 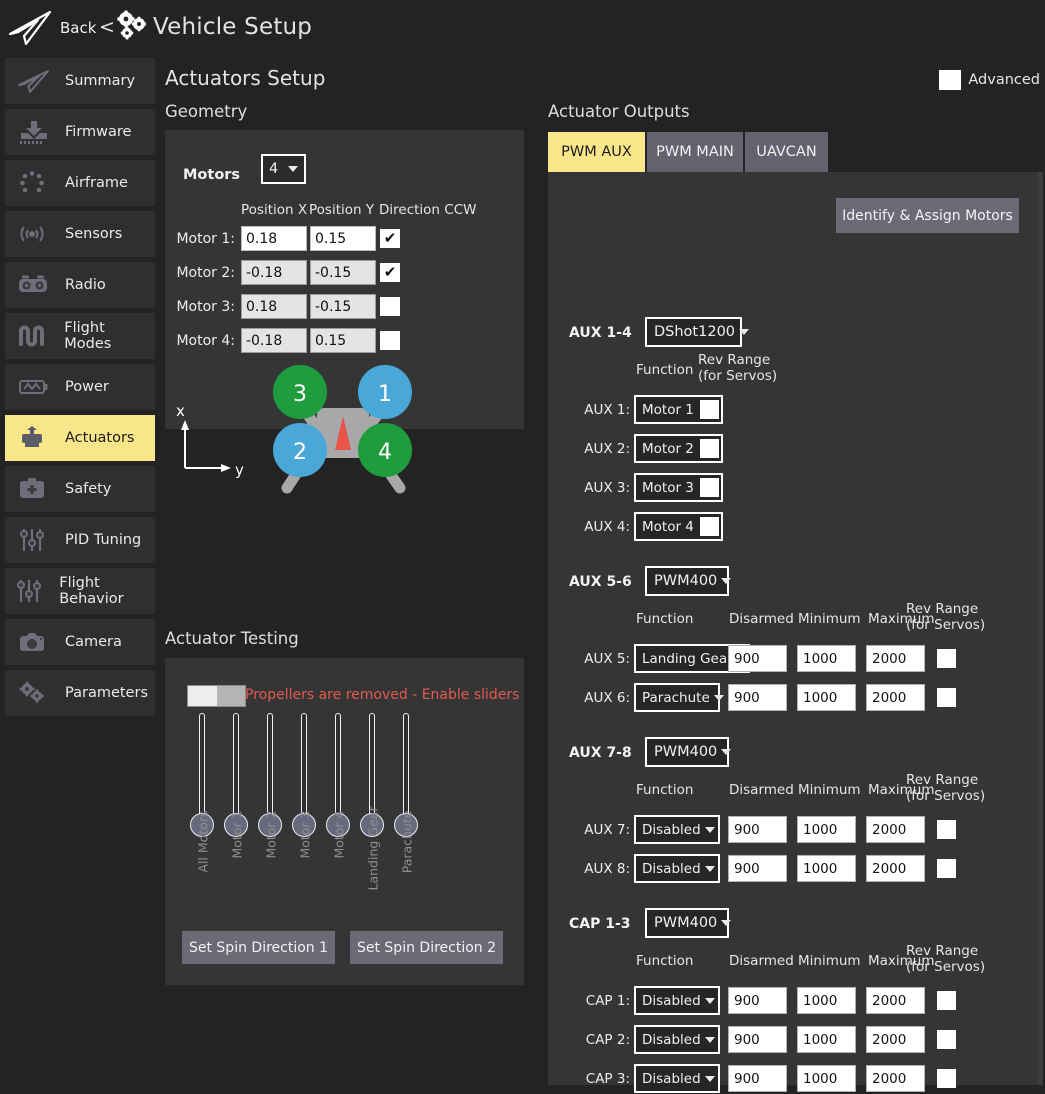 I want to click on advanced-checkbox, so click(x=950, y=80).